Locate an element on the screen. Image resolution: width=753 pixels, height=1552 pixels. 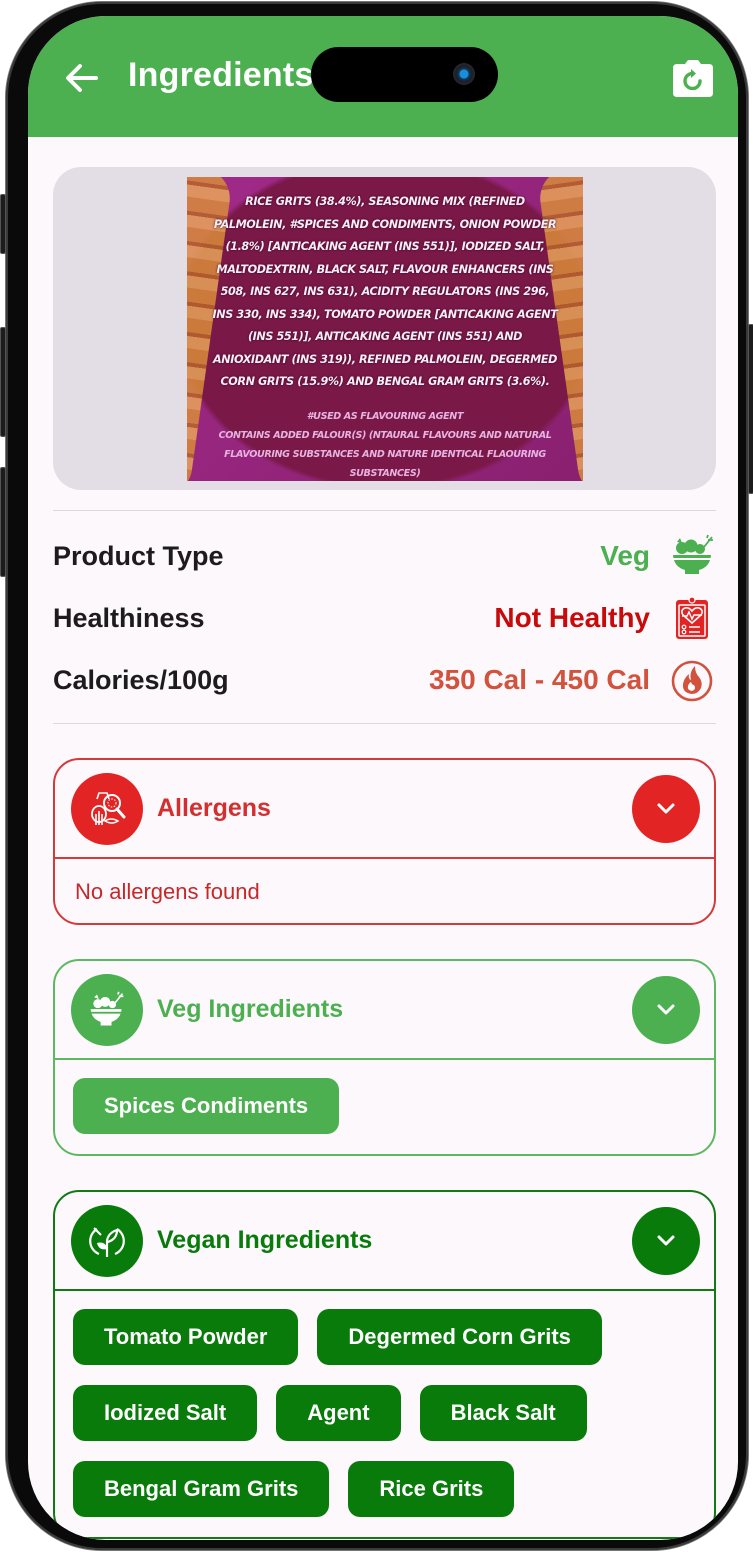
power-button is located at coordinates (750, 409).